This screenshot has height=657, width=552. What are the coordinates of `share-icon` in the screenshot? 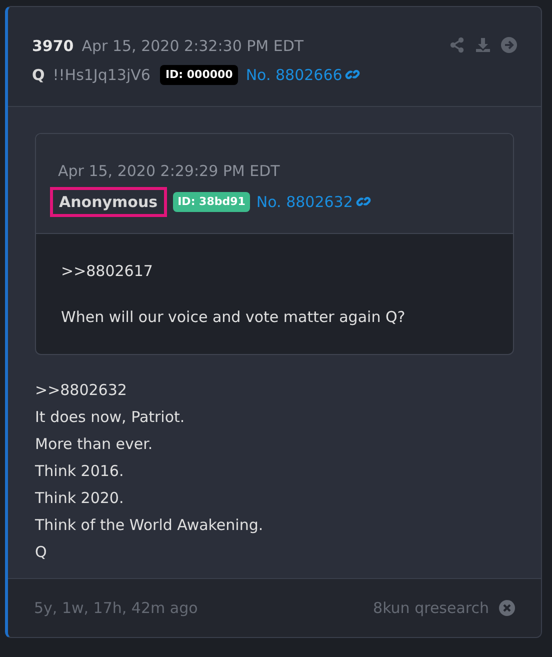 It's located at (457, 45).